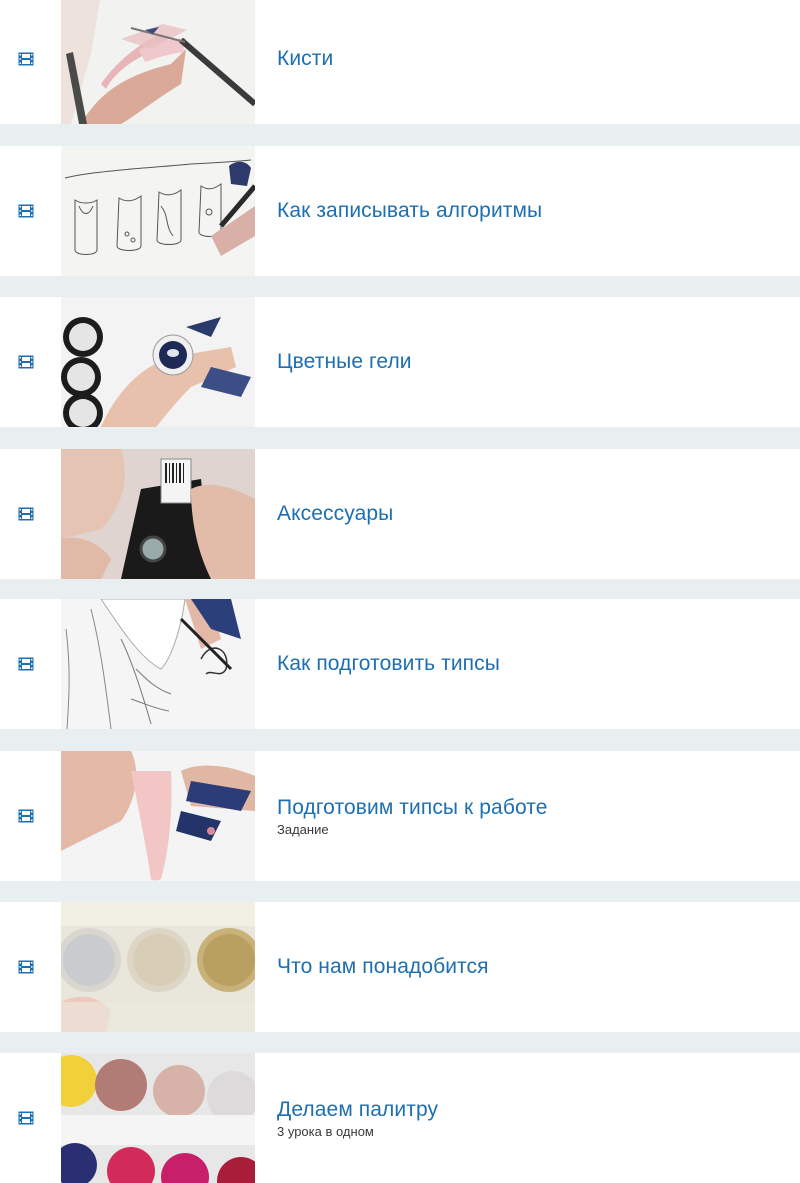 The image size is (800, 1183). I want to click on nail-sketch-thumbnail, so click(158, 211).